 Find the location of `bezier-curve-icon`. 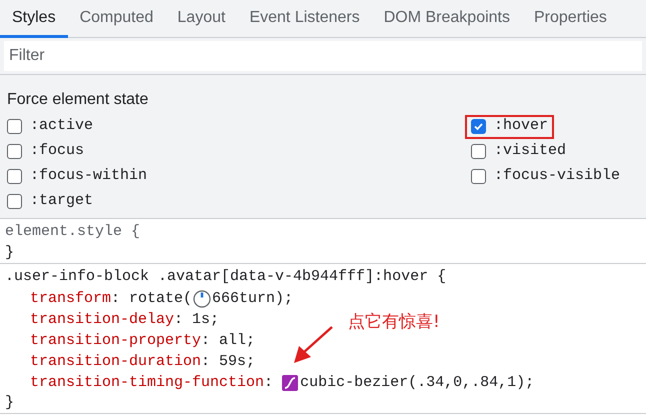

bezier-curve-icon is located at coordinates (290, 382).